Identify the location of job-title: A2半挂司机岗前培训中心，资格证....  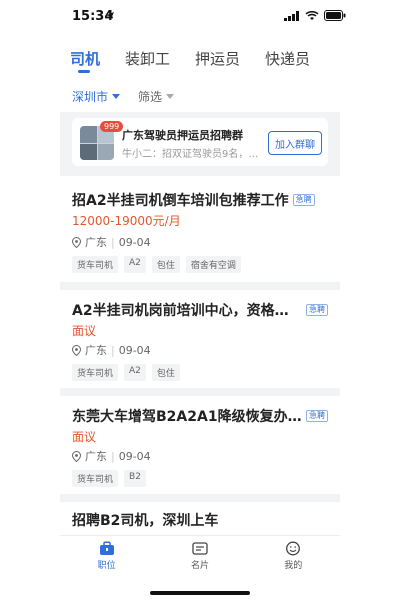
(187, 311).